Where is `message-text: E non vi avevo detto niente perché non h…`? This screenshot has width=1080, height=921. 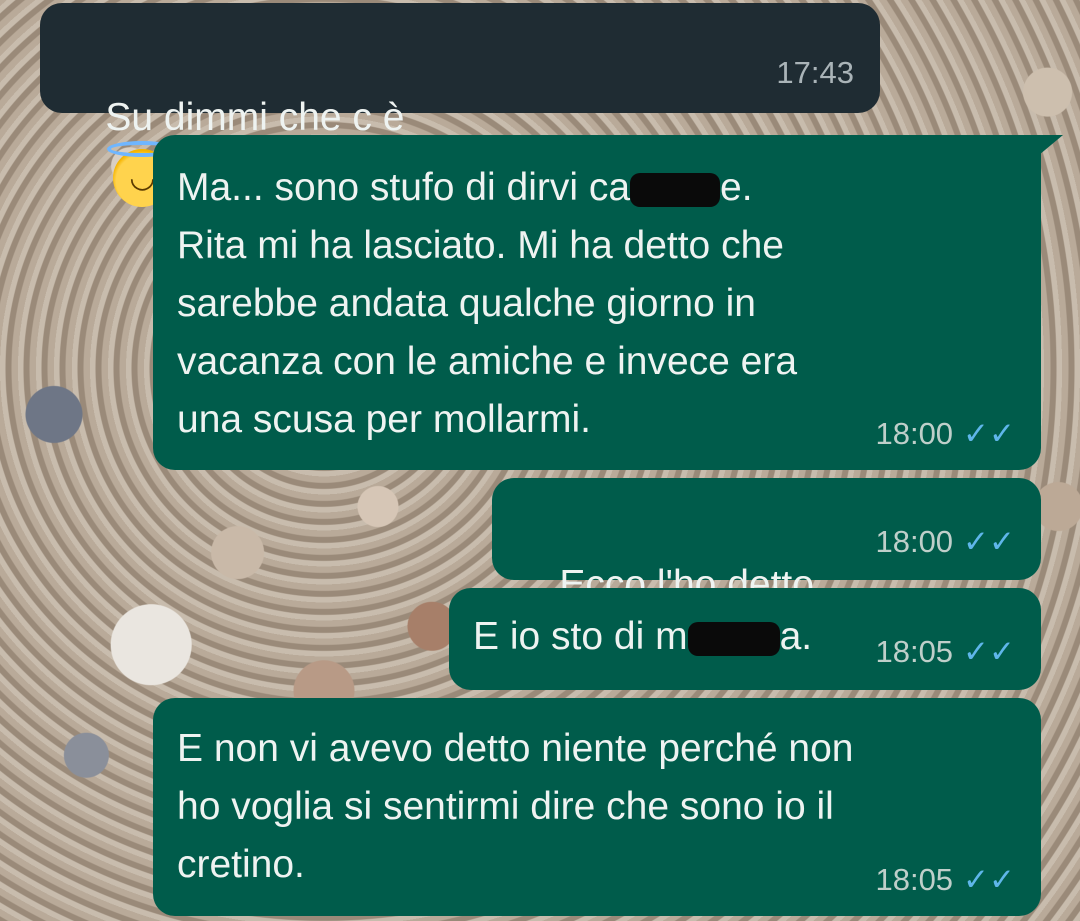 message-text: E non vi avevo detto niente perché non h… is located at coordinates (515, 806).